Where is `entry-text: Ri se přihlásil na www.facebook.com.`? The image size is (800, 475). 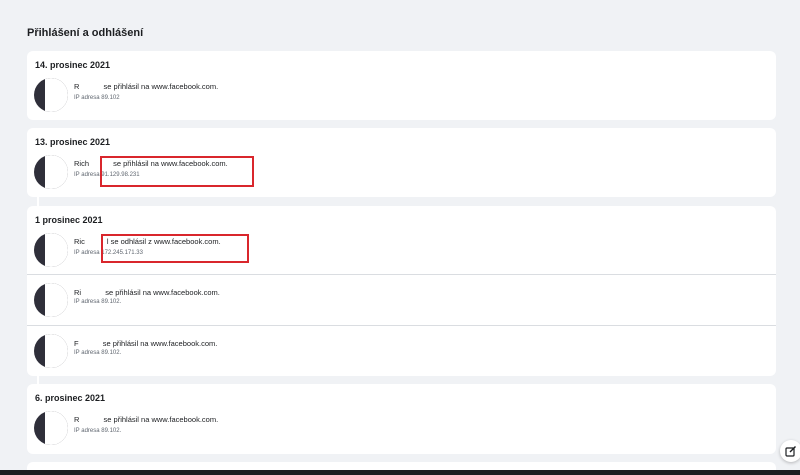
entry-text: Ri se přihlásil na www.facebook.com. is located at coordinates (147, 292).